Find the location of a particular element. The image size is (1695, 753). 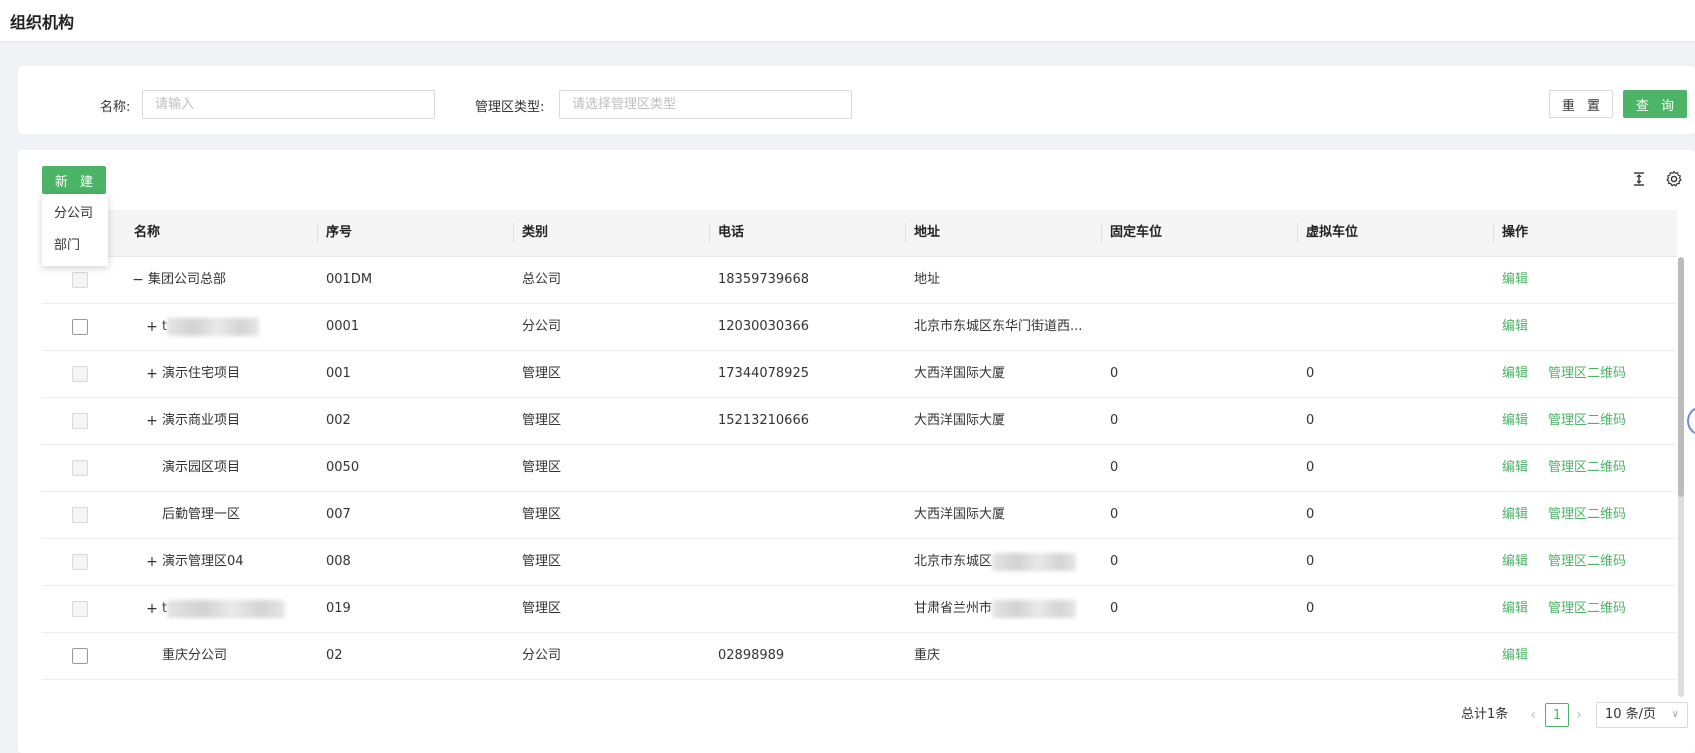

cell-address is located at coordinates (1000, 468).